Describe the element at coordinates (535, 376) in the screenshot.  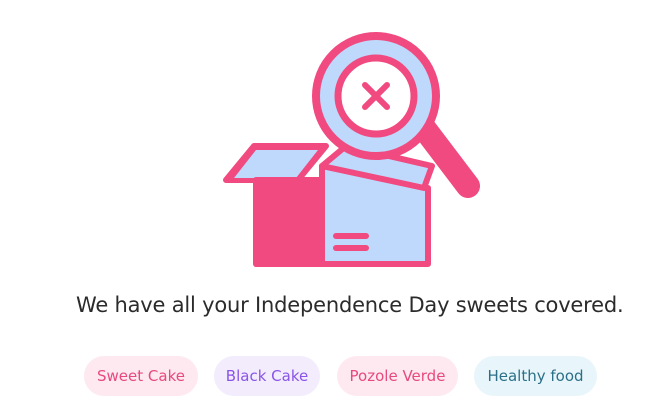
I see `tag-healthy-food: Healthy food` at that location.